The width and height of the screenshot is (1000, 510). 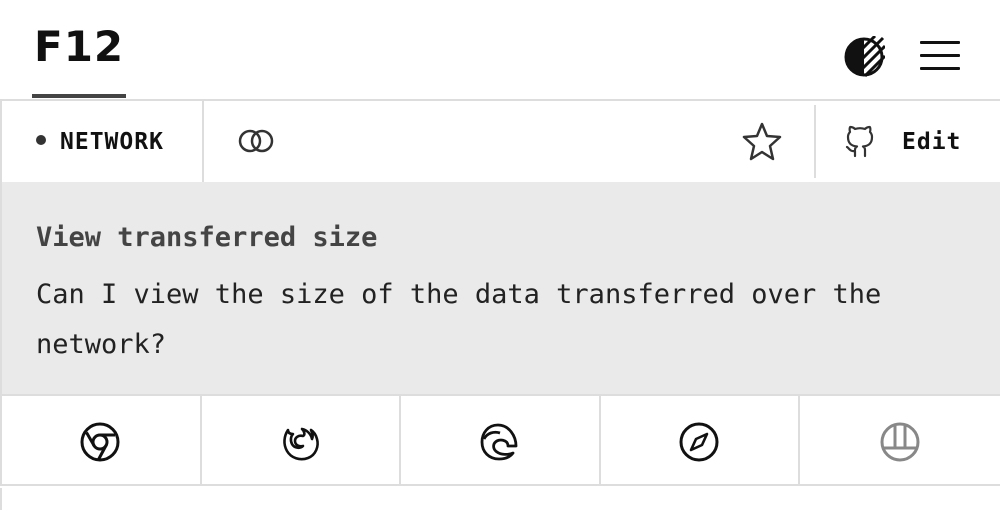 I want to click on firefox-icon, so click(x=301, y=444).